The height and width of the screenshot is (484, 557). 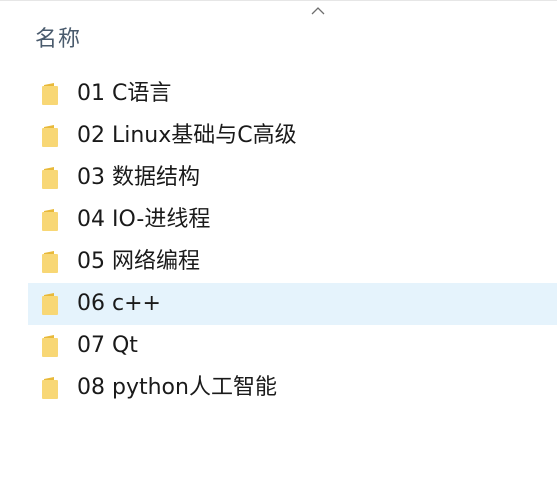 I want to click on folder-name: 01 C语言, so click(x=124, y=93).